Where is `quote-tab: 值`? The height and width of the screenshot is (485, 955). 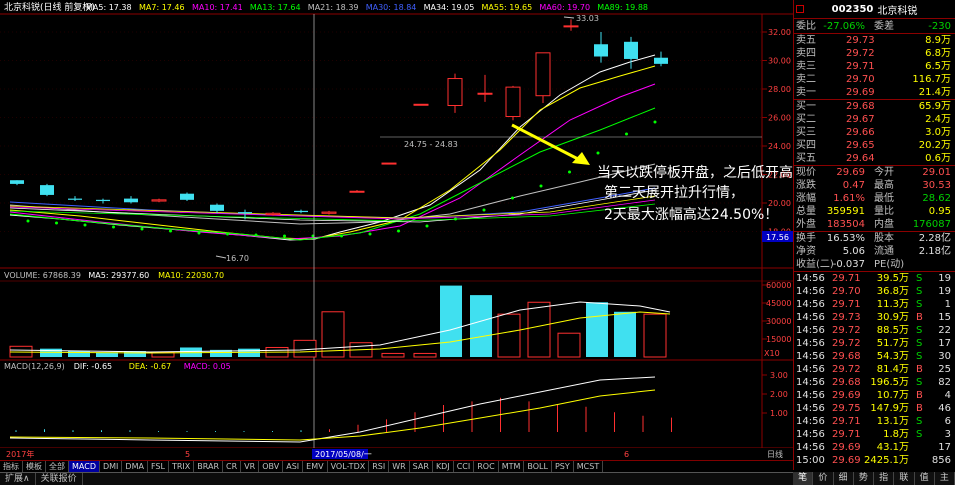
quote-tab: 值 is located at coordinates (925, 478).